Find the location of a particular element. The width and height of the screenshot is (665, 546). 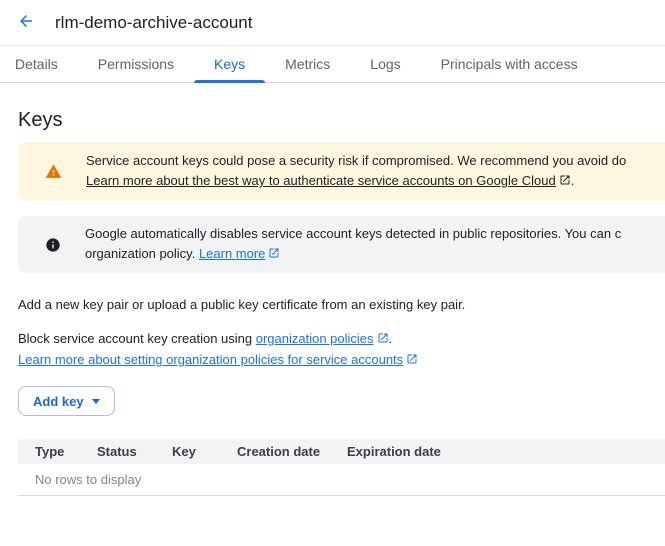

tab-keys: Keys is located at coordinates (230, 64).